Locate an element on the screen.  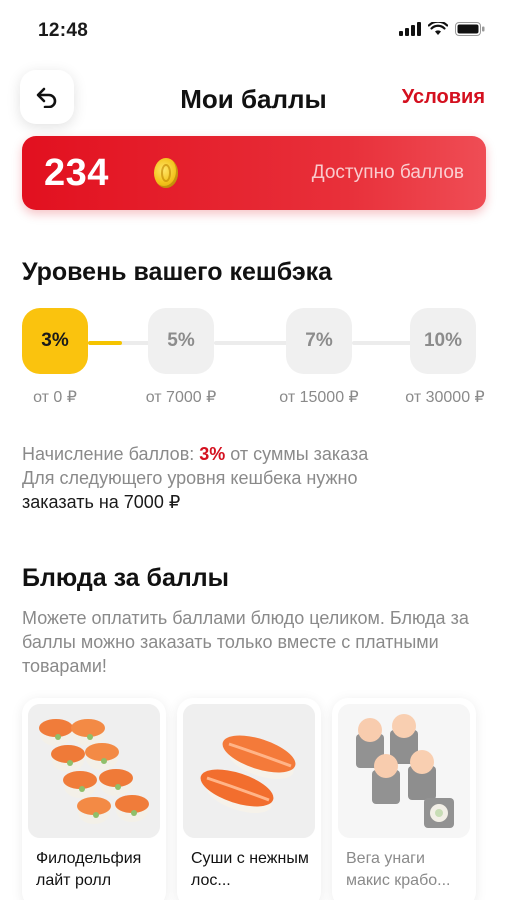
dish-name: Филодельфия лайт ролл is located at coordinates (89, 869).